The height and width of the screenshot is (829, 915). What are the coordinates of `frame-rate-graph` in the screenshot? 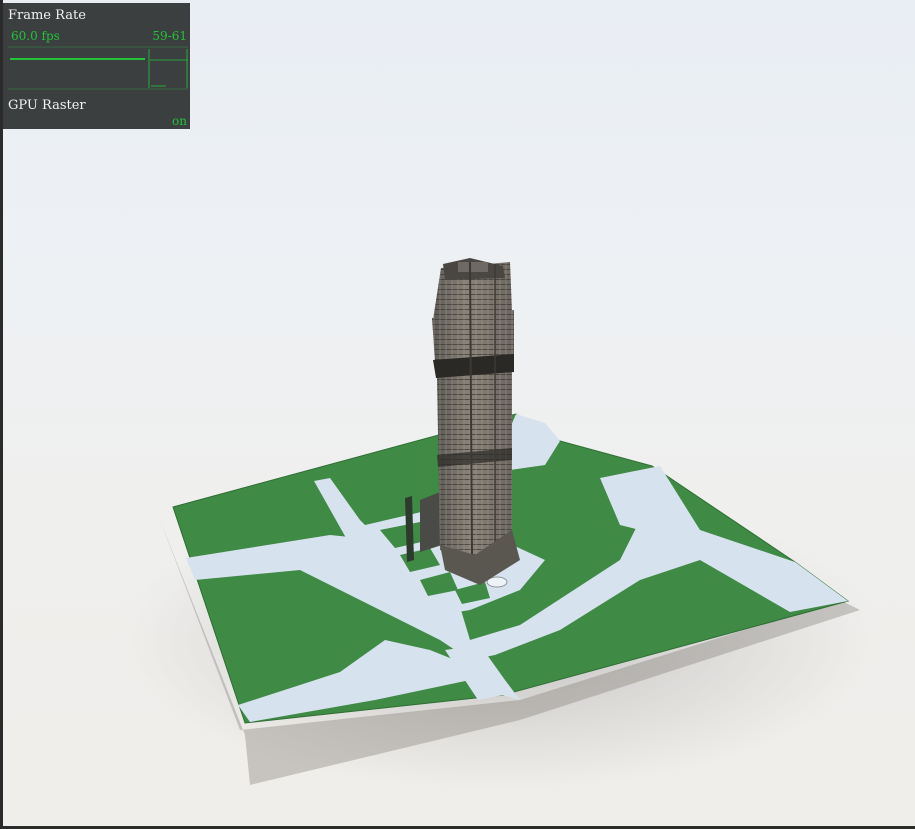 It's located at (98, 68).